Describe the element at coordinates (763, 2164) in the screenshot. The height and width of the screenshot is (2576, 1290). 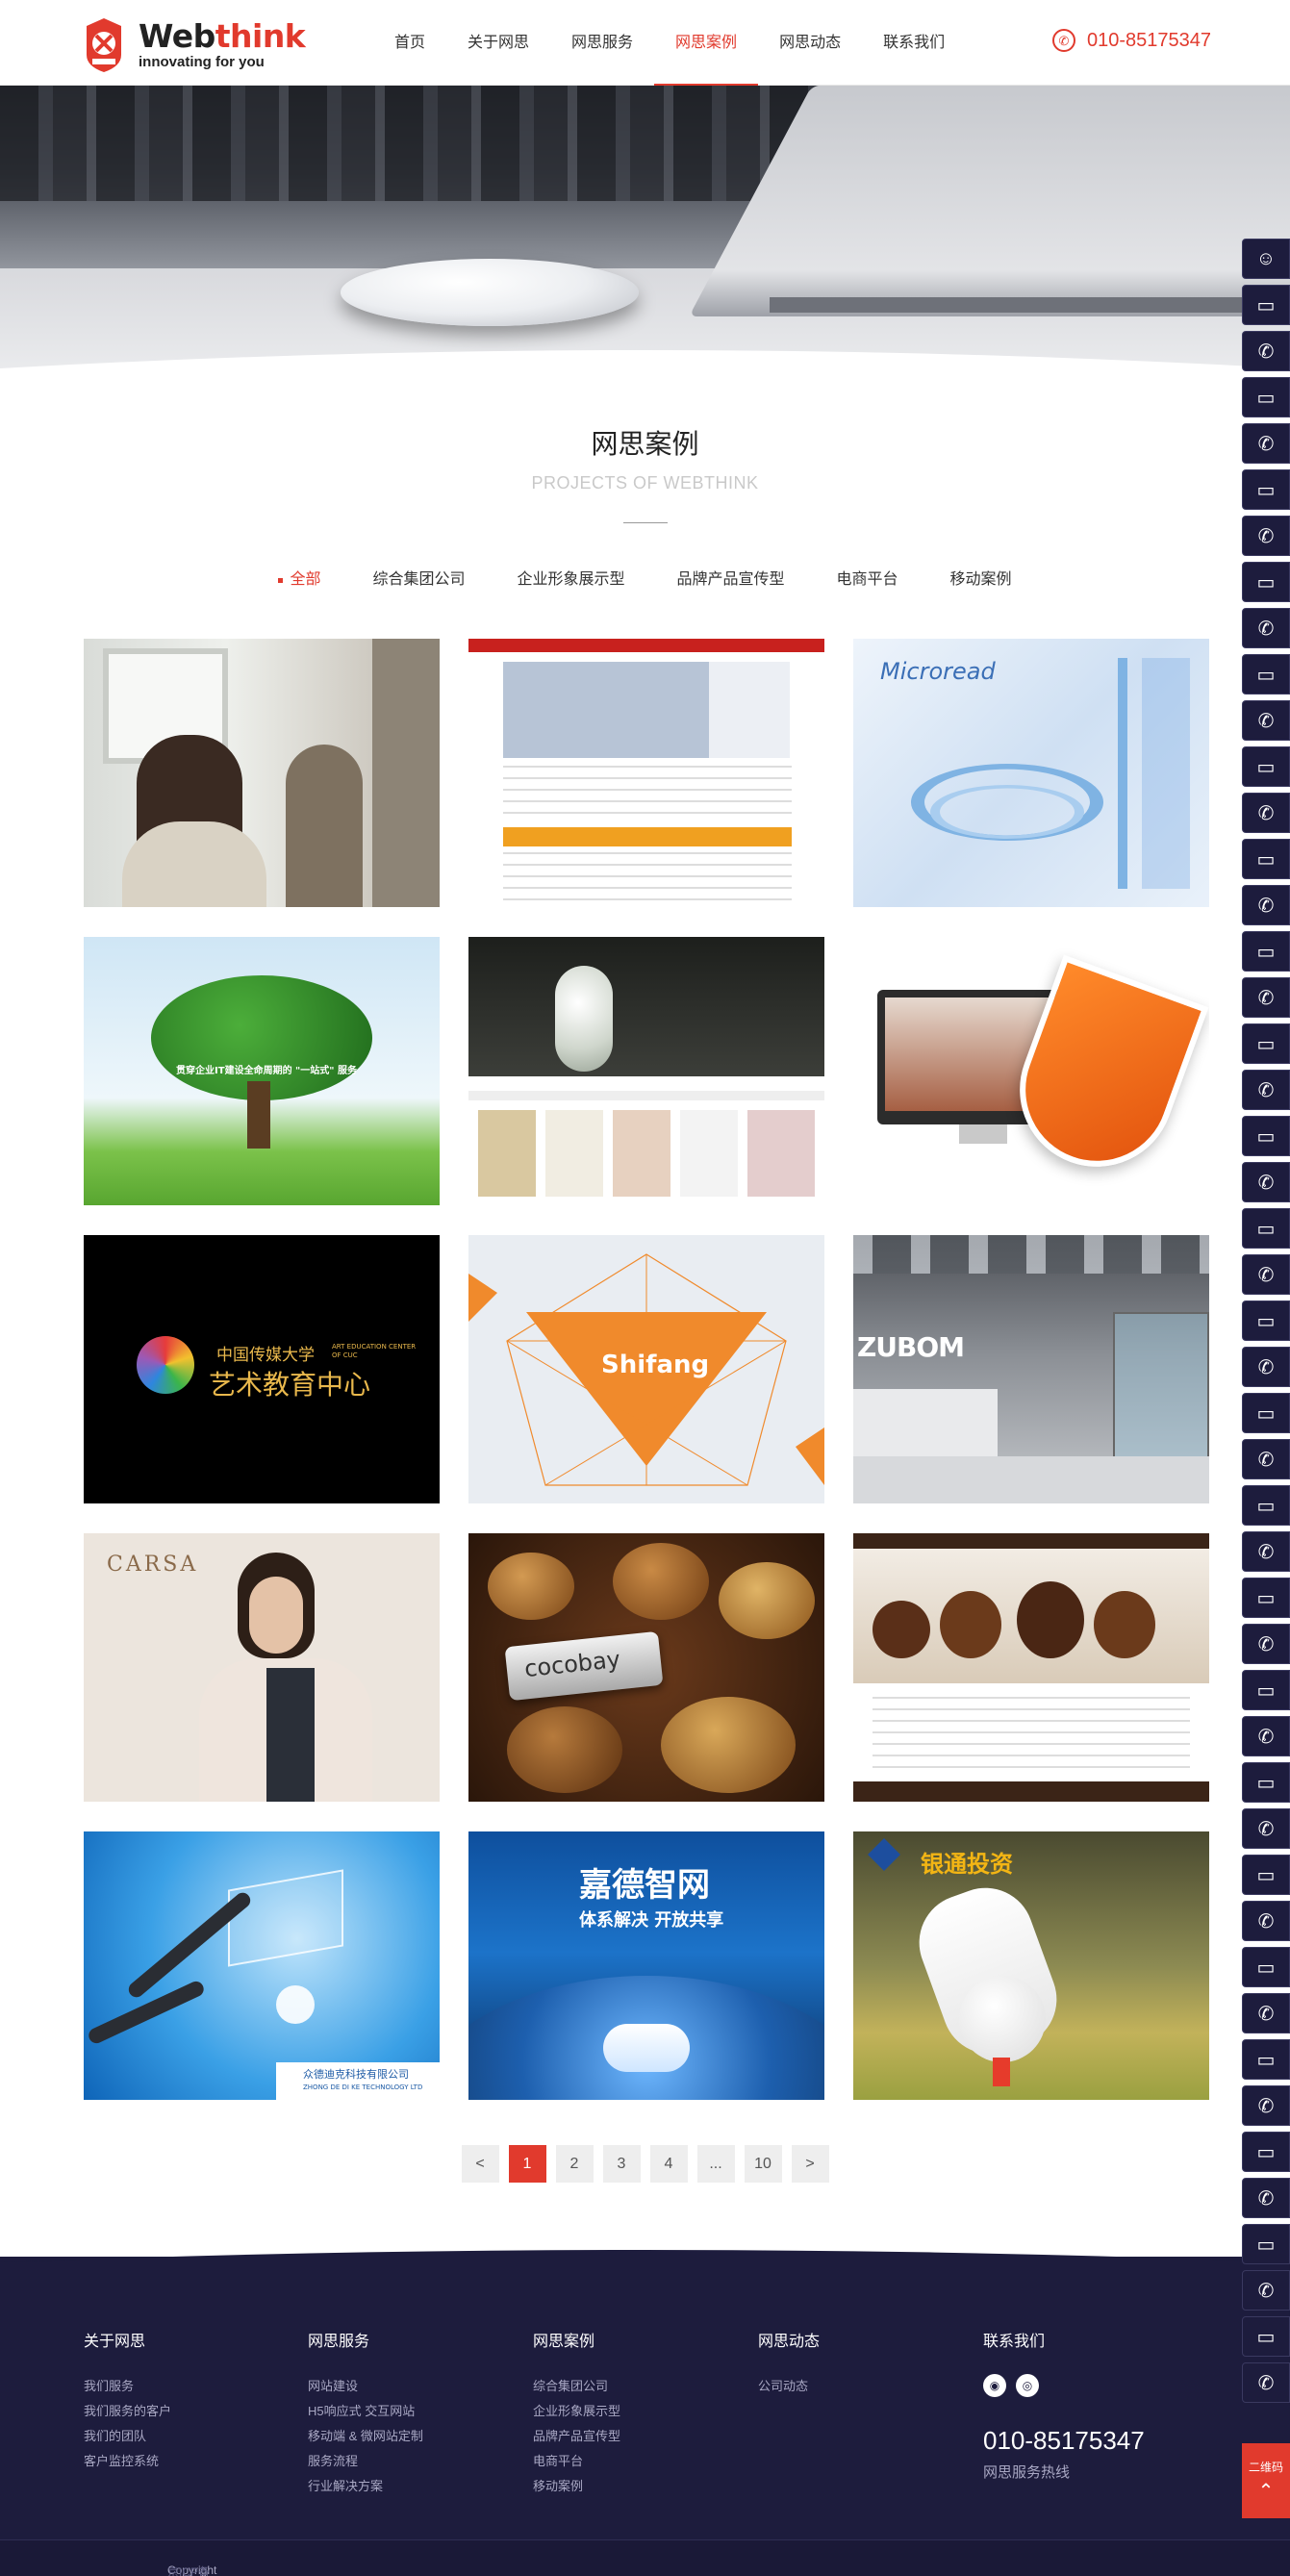
I see `pagination-page-10: 10` at that location.